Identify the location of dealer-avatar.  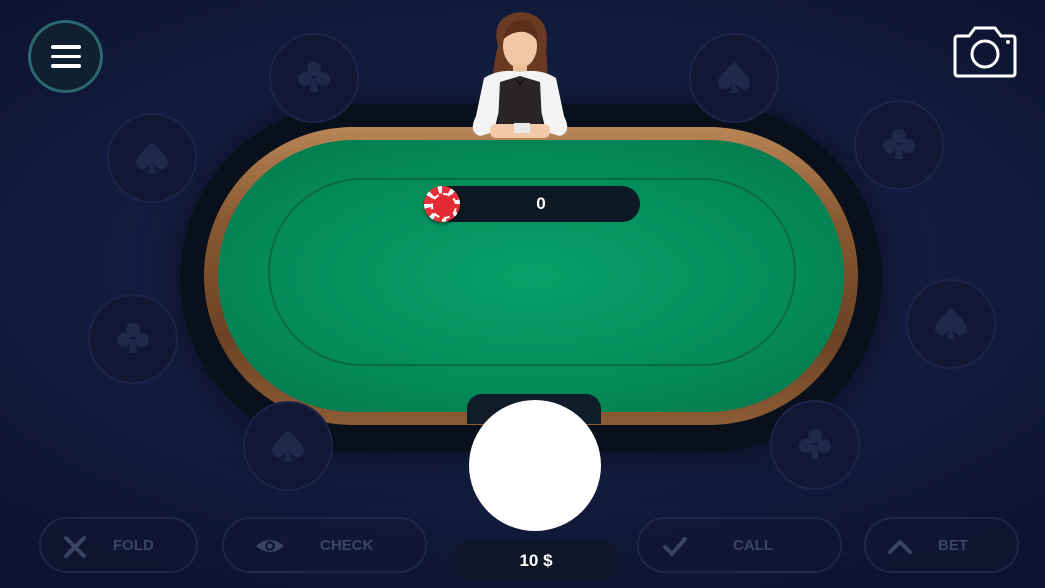
(520, 75).